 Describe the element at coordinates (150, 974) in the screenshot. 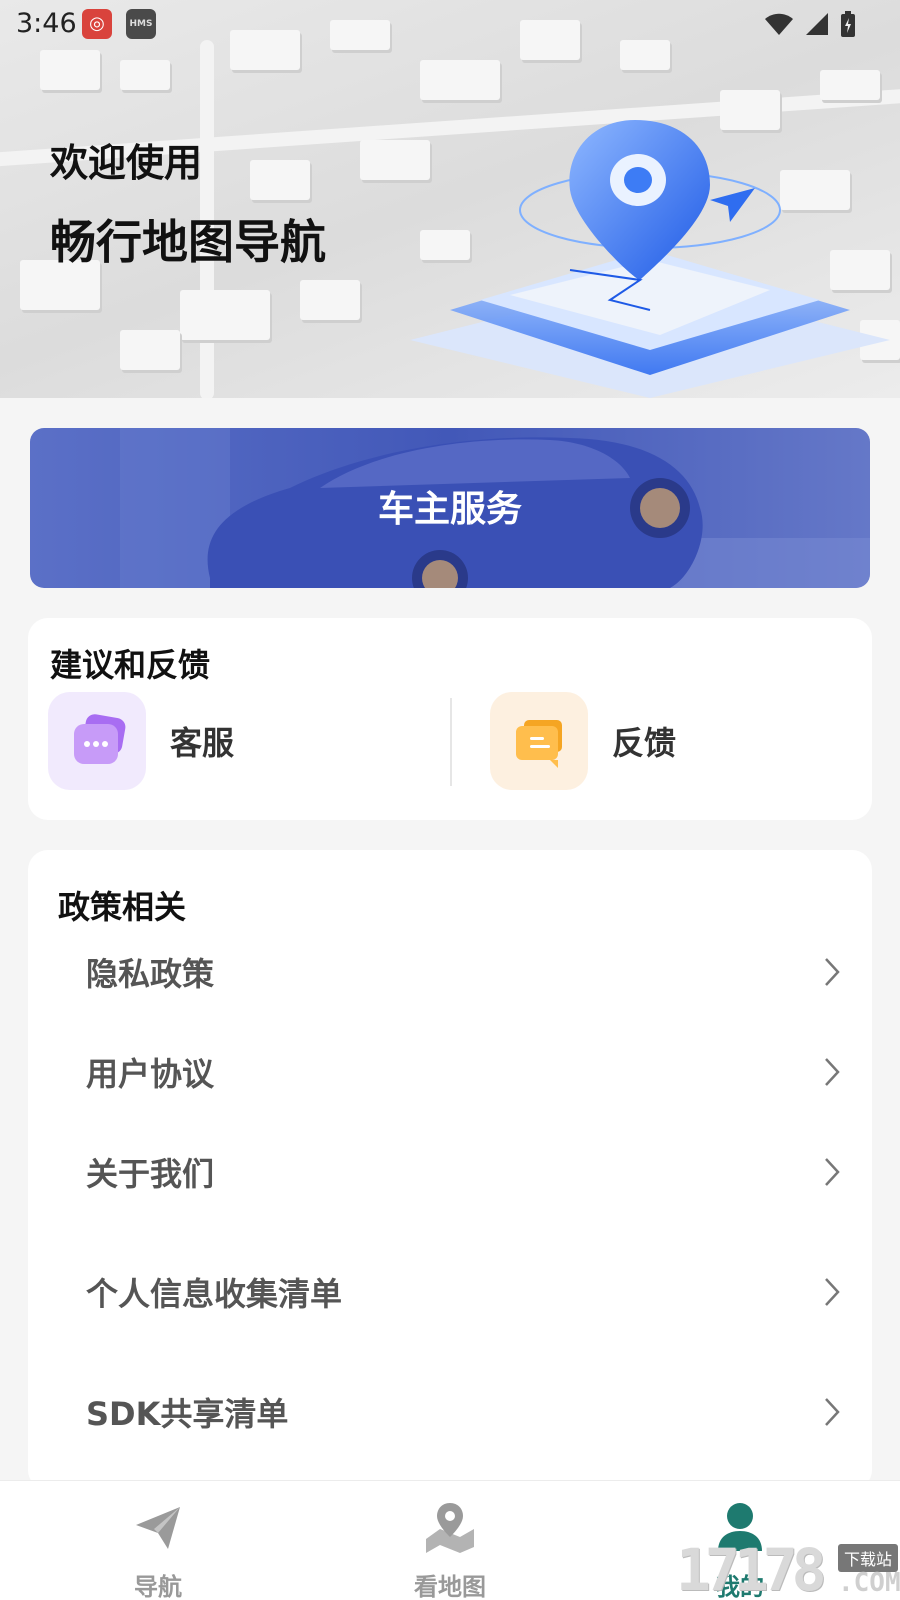

I see `privacy-policy-label: 隐私政策` at that location.